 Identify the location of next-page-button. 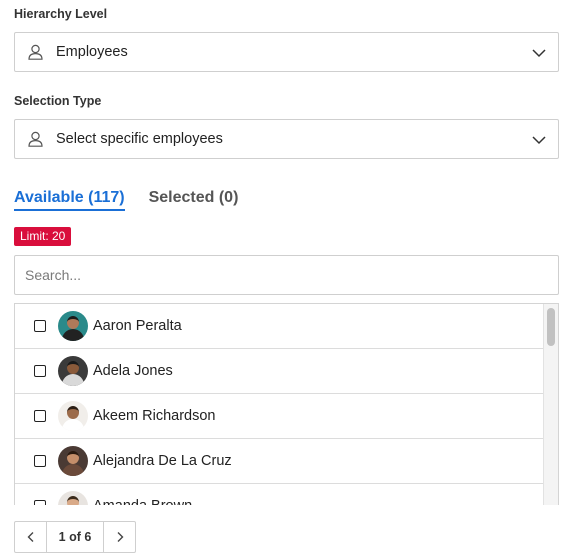
(119, 537).